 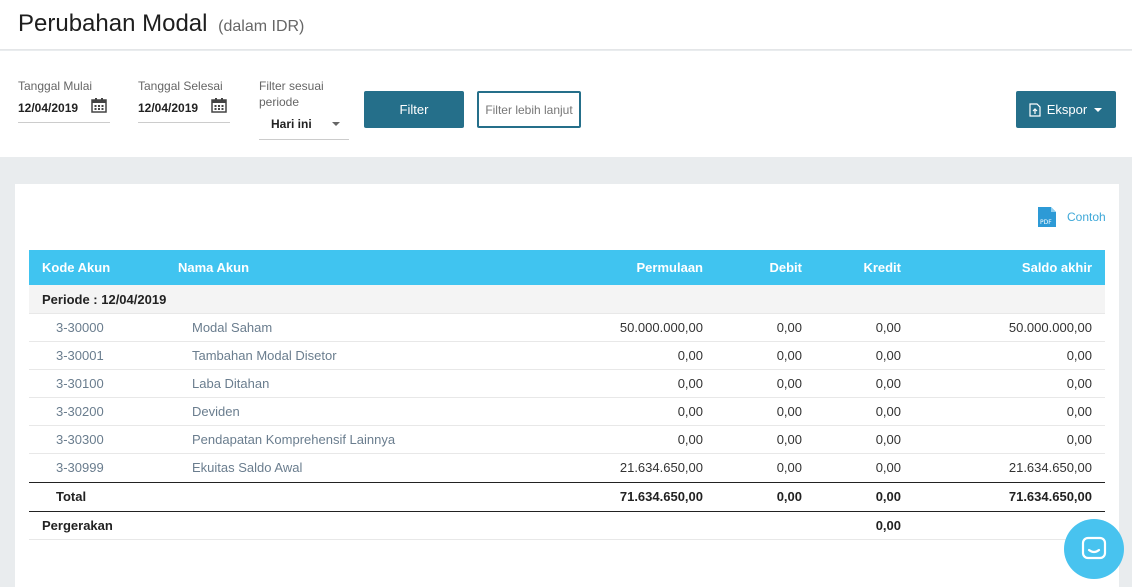 I want to click on total-debit: 0,00, so click(x=789, y=496).